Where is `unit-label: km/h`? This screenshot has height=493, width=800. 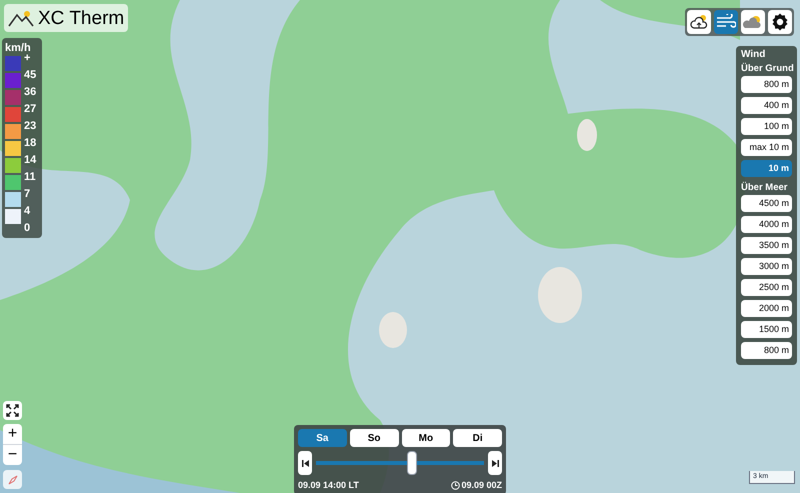
unit-label: km/h is located at coordinates (18, 47).